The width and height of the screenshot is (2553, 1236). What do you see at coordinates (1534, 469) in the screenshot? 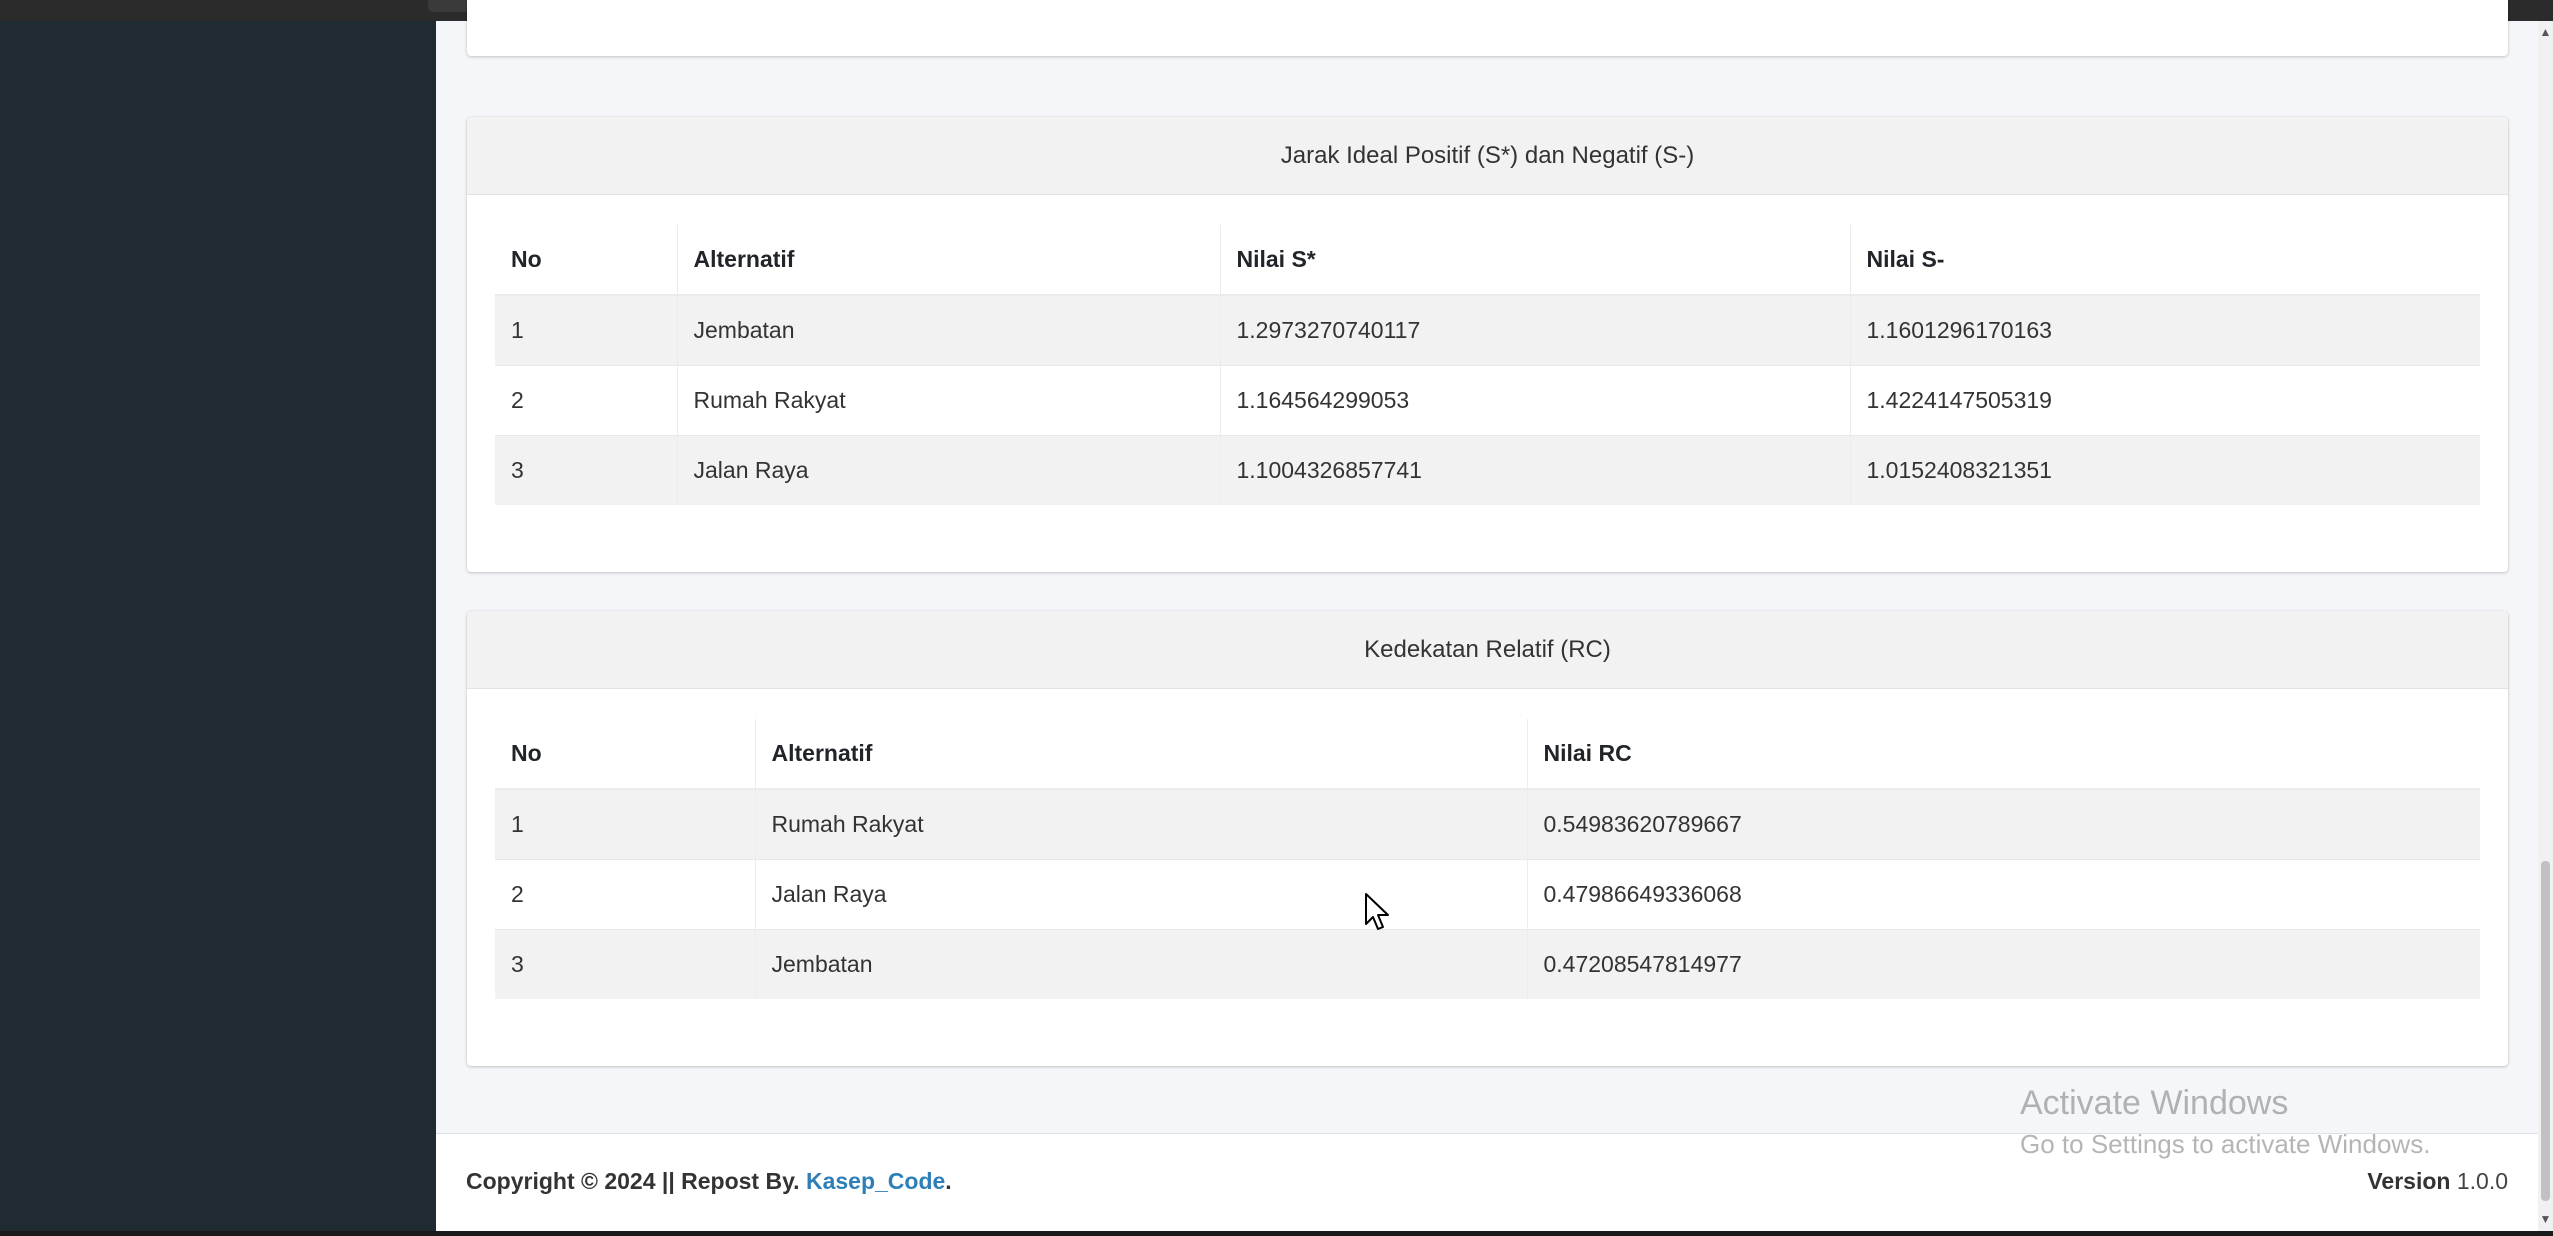
I see `cell-nilai-s-plus: 1.1004326857741` at bounding box center [1534, 469].